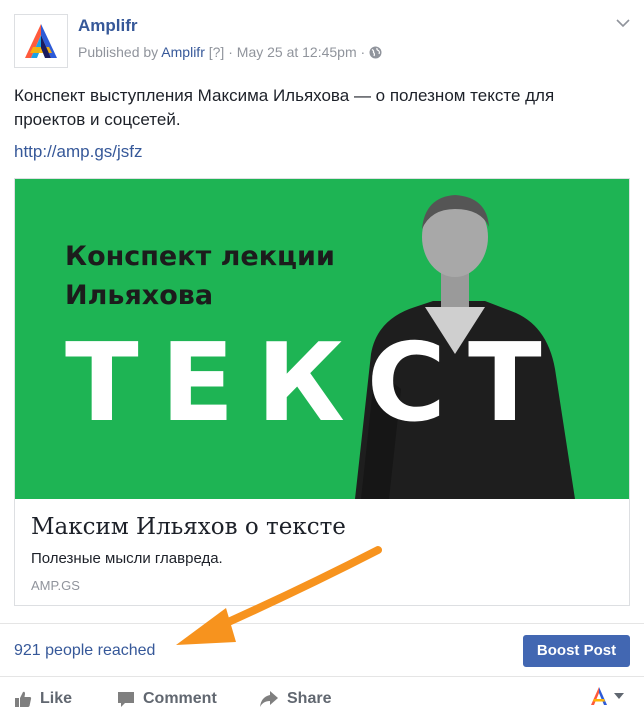  What do you see at coordinates (188, 527) in the screenshot?
I see `link-title: Максим Ильяхов о тексте` at bounding box center [188, 527].